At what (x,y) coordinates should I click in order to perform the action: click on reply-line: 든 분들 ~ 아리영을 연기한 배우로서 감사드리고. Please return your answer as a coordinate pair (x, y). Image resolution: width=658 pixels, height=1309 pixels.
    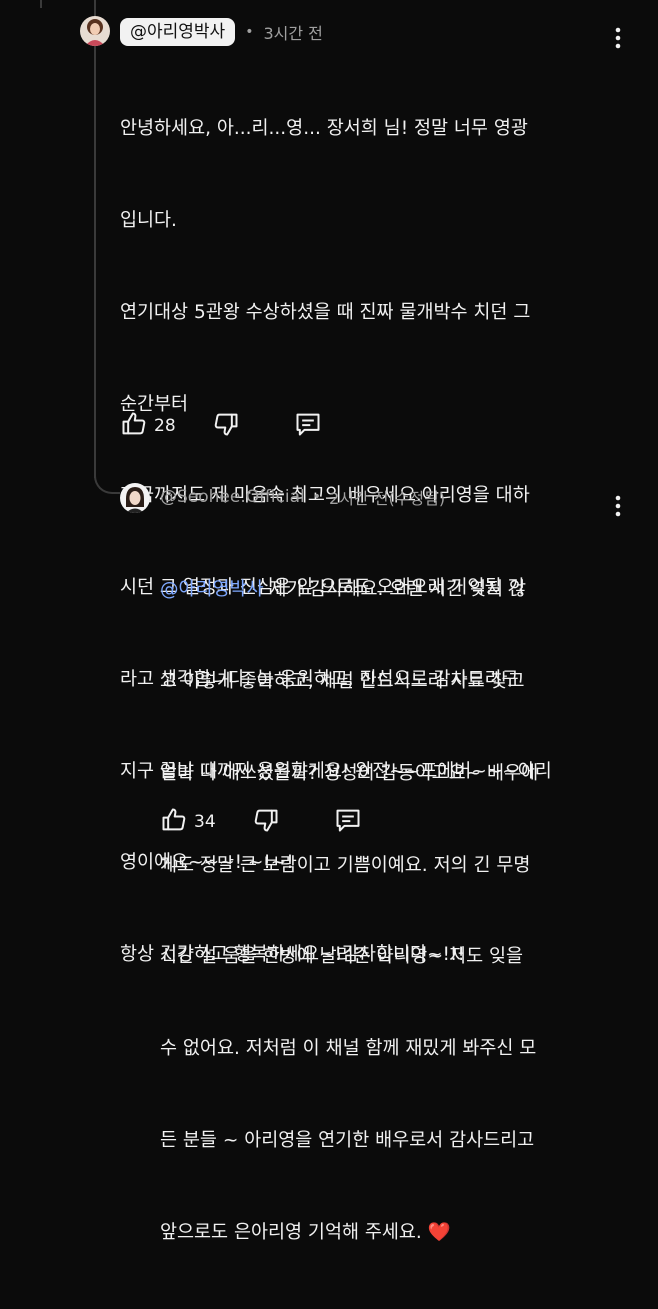
    Looking at the image, I should click on (347, 1140).